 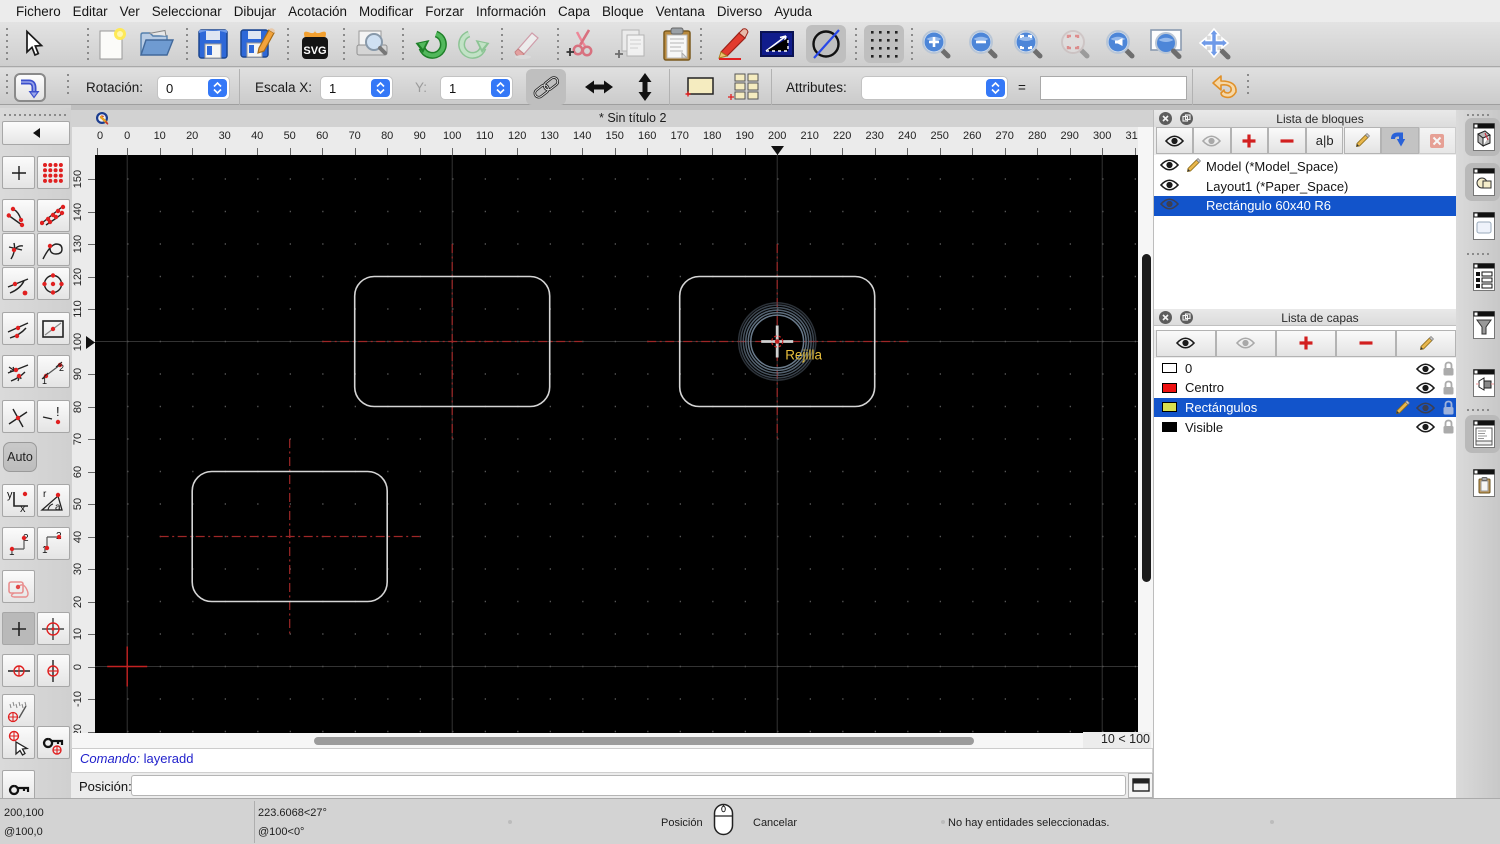 What do you see at coordinates (45, 494) in the screenshot?
I see `svg-text: r` at bounding box center [45, 494].